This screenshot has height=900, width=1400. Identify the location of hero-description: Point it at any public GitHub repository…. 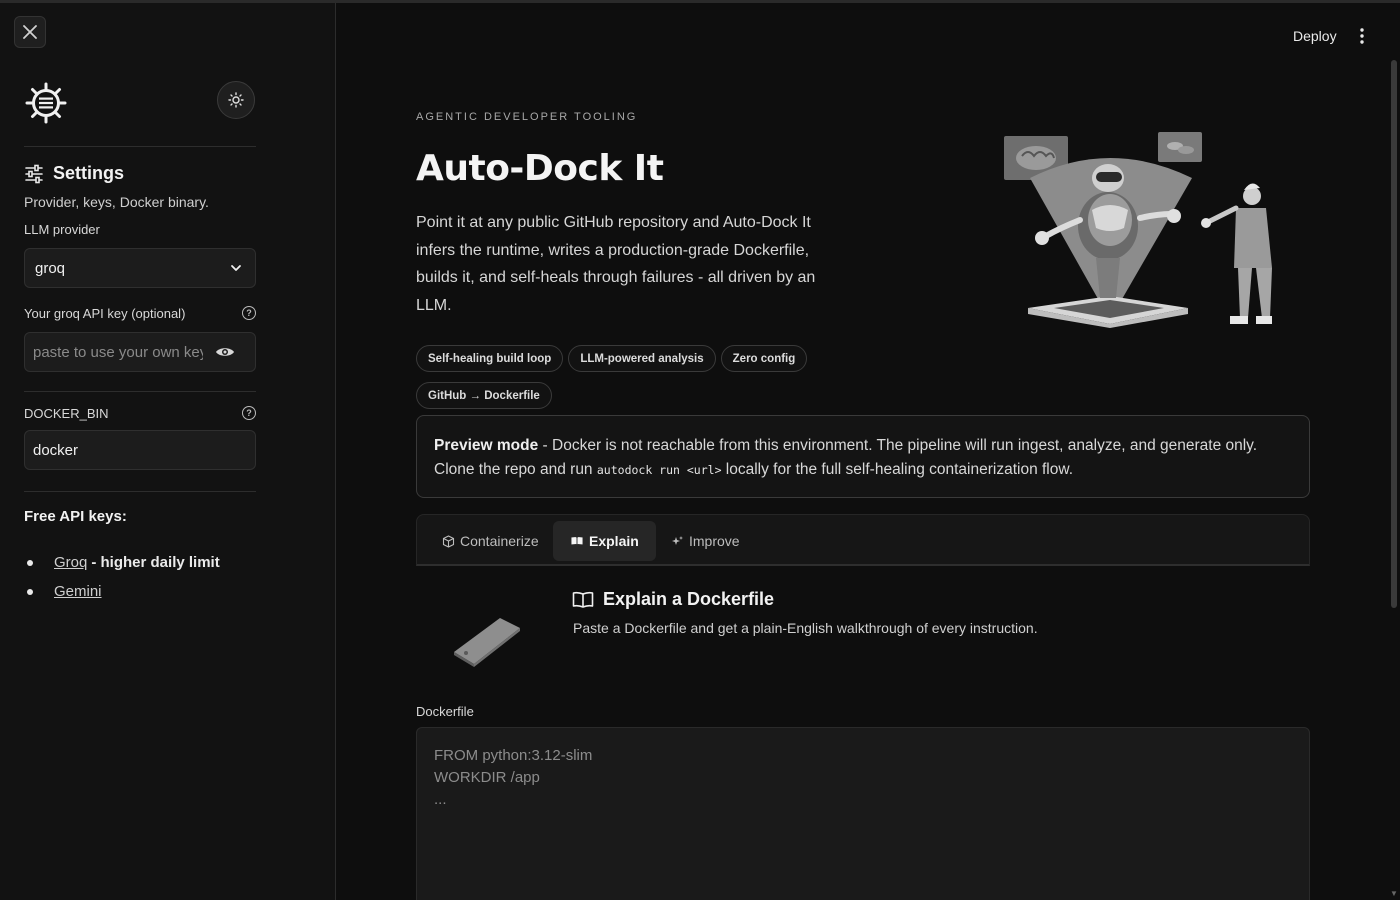
(616, 264).